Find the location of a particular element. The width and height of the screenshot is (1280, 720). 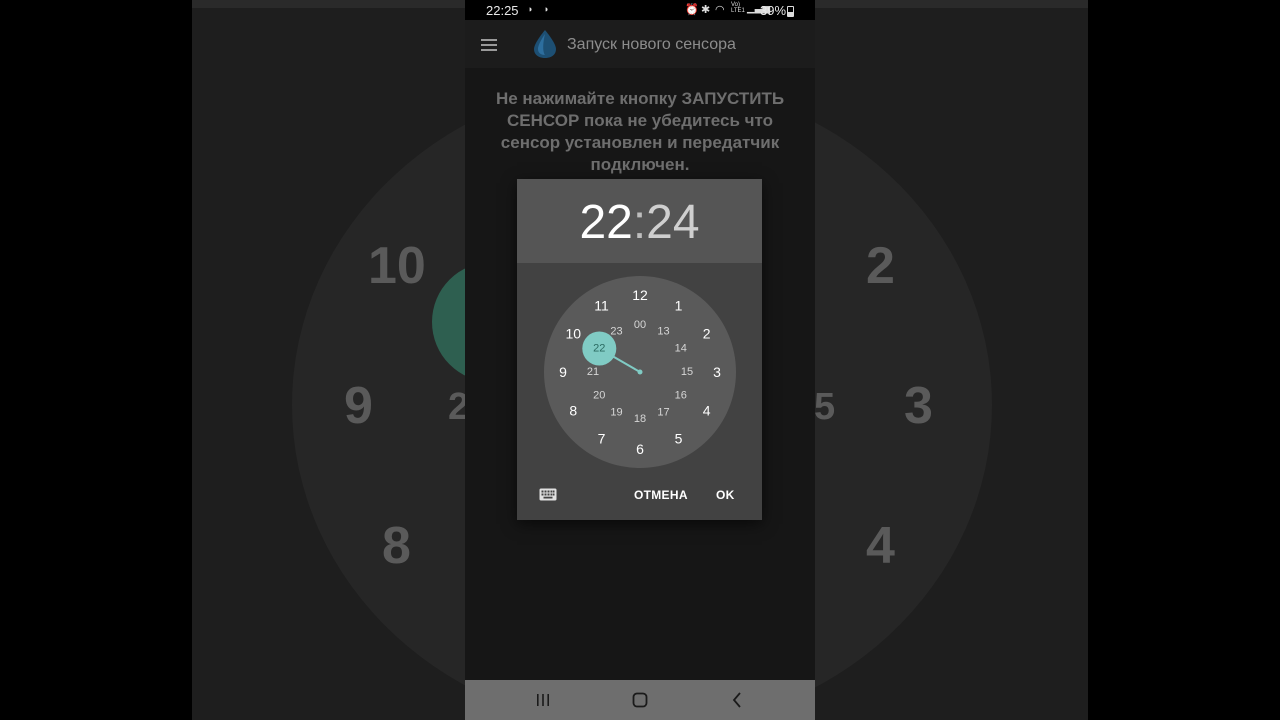

status-bar: 22:25 ◑ ◑ ⏰ ✱ ◠ Vo) LTE1 ▁▃▅ 39% is located at coordinates (640, 10).